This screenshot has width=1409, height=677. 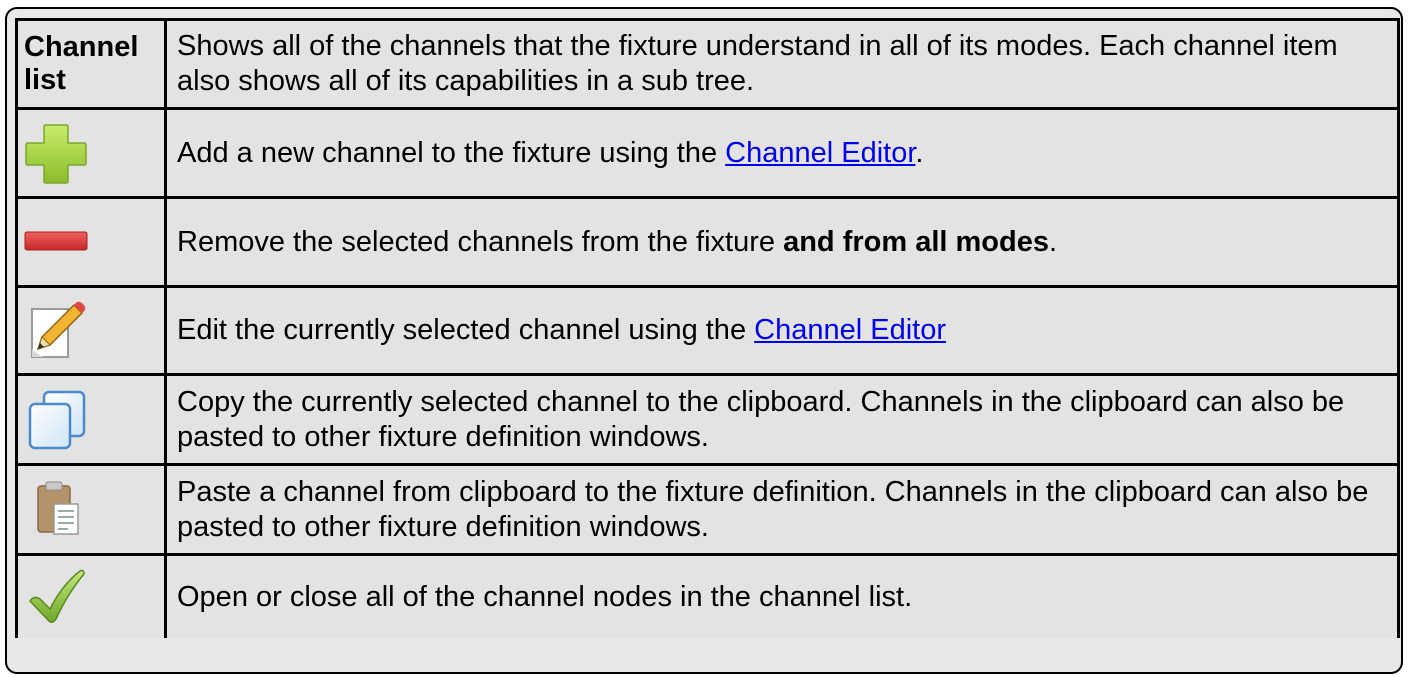 I want to click on add-icon, so click(x=56, y=154).